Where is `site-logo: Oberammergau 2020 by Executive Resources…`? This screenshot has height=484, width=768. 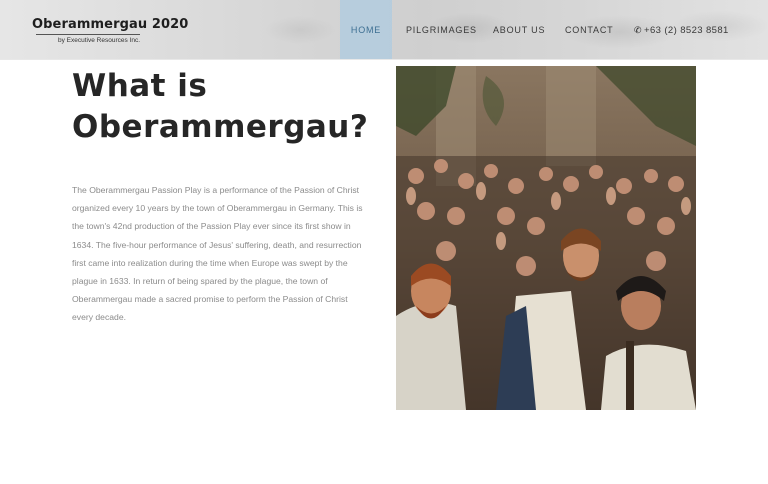 site-logo: Oberammergau 2020 by Executive Resources… is located at coordinates (110, 30).